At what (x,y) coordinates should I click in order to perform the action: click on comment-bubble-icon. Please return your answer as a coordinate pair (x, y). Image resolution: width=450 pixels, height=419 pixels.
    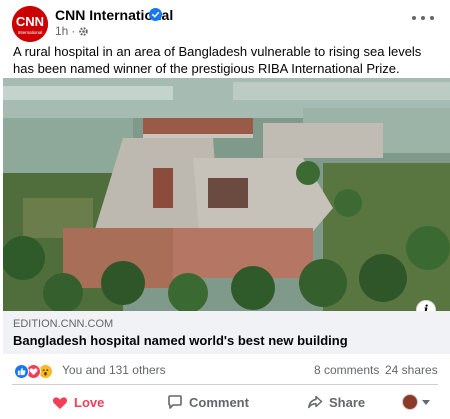
    Looking at the image, I should click on (175, 402).